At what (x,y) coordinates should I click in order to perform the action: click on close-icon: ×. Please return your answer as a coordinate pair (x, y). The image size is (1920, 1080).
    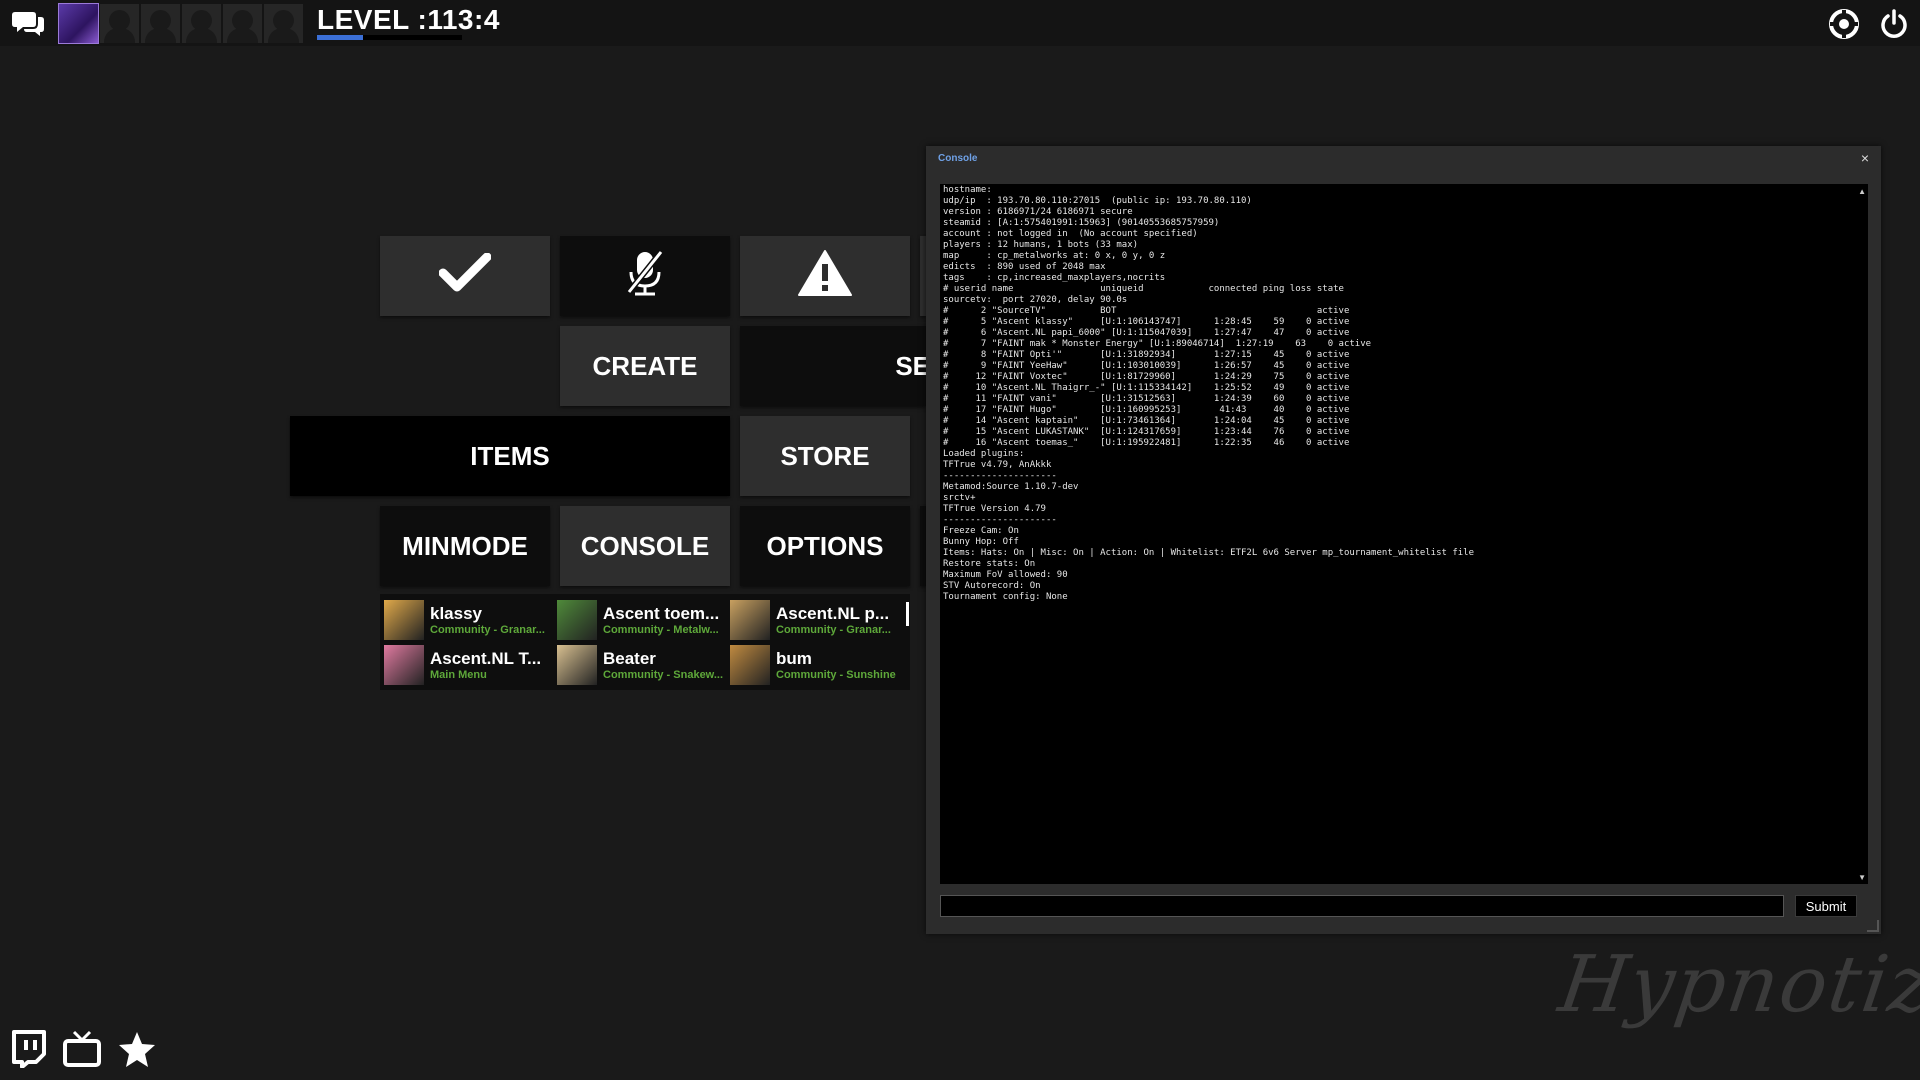
    Looking at the image, I should click on (1865, 158).